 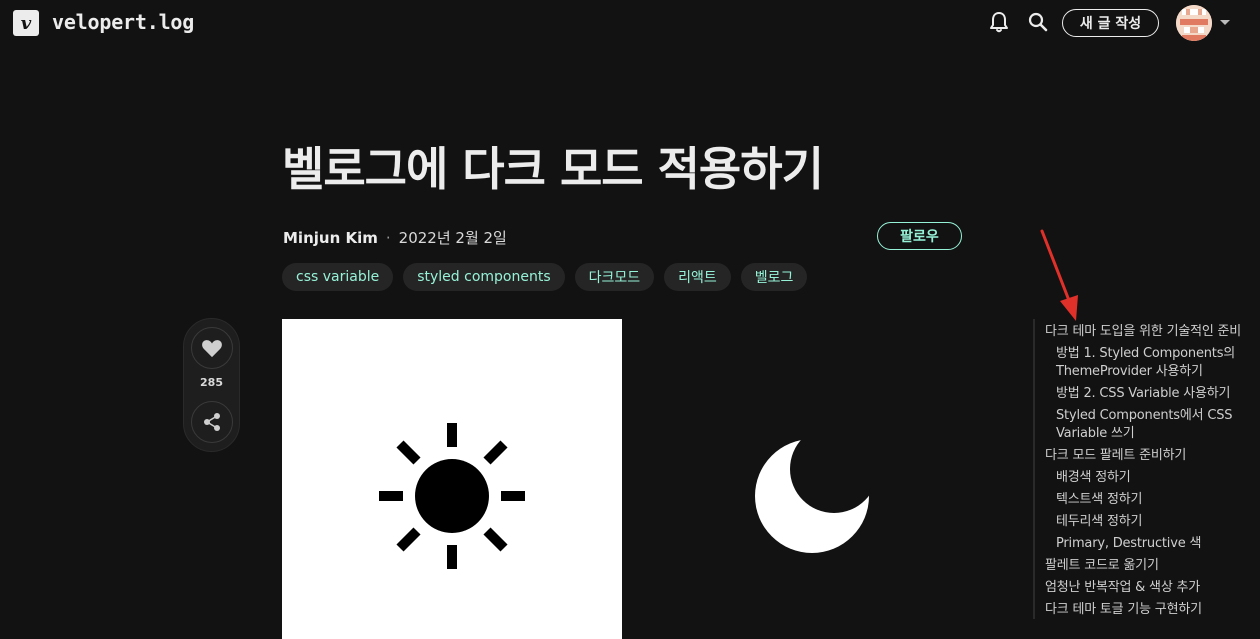 What do you see at coordinates (1149, 500) in the screenshot?
I see `toc-item: 텍스트색 정하기` at bounding box center [1149, 500].